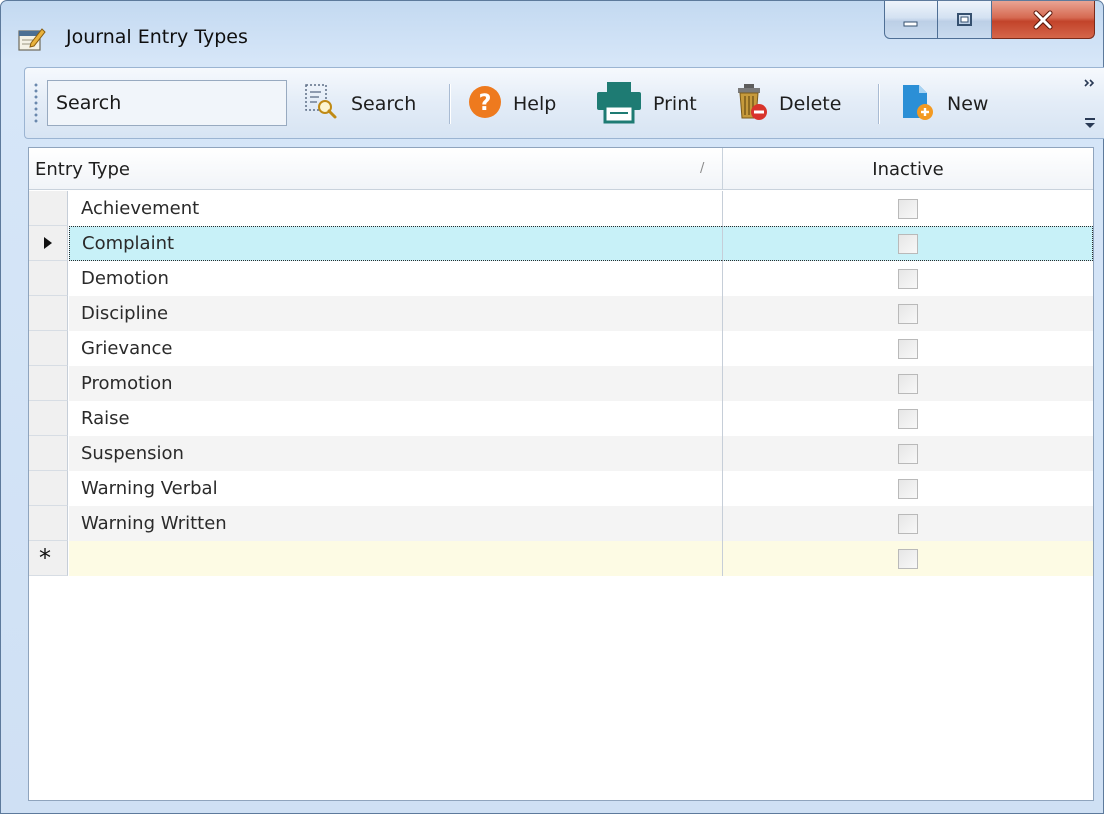 Image resolution: width=1104 pixels, height=814 pixels. What do you see at coordinates (395, 208) in the screenshot?
I see `entry-type-cell: Achievement` at bounding box center [395, 208].